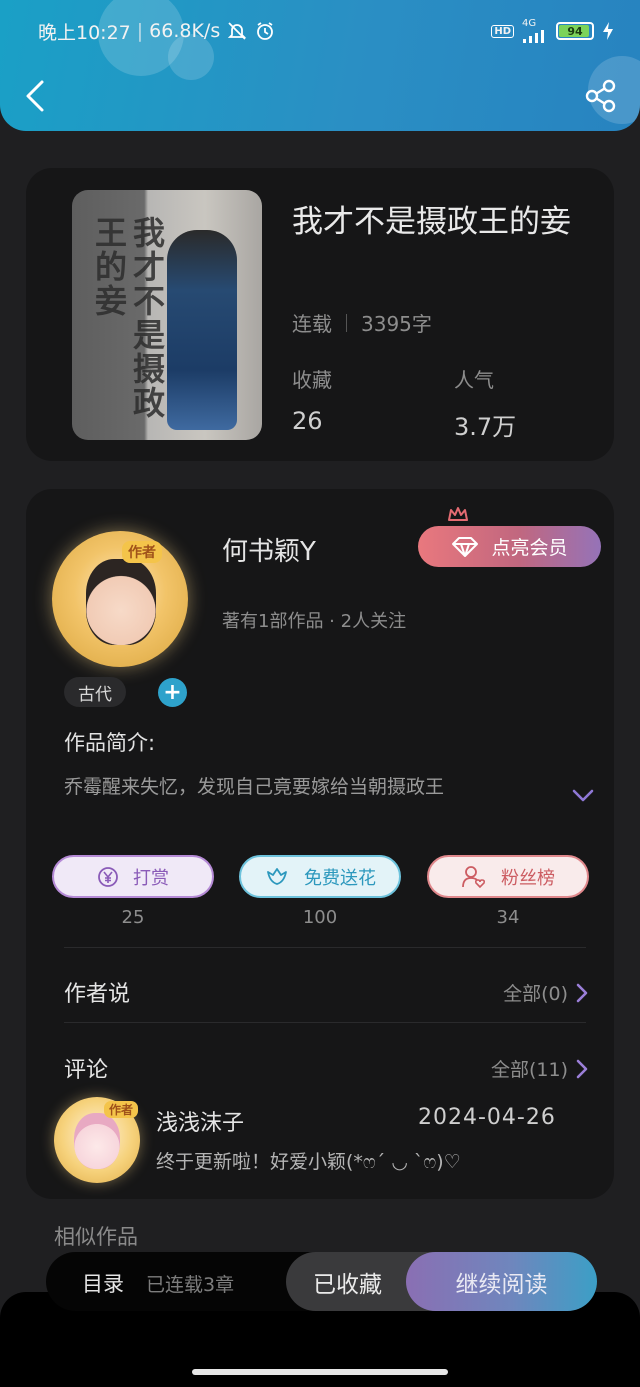 Image resolution: width=640 pixels, height=1387 pixels. Describe the element at coordinates (308, 1162) in the screenshot. I see `comment-text: 终于更新啦！好爱小颖(*ෆ´ ◡ `ෆ)♡` at that location.